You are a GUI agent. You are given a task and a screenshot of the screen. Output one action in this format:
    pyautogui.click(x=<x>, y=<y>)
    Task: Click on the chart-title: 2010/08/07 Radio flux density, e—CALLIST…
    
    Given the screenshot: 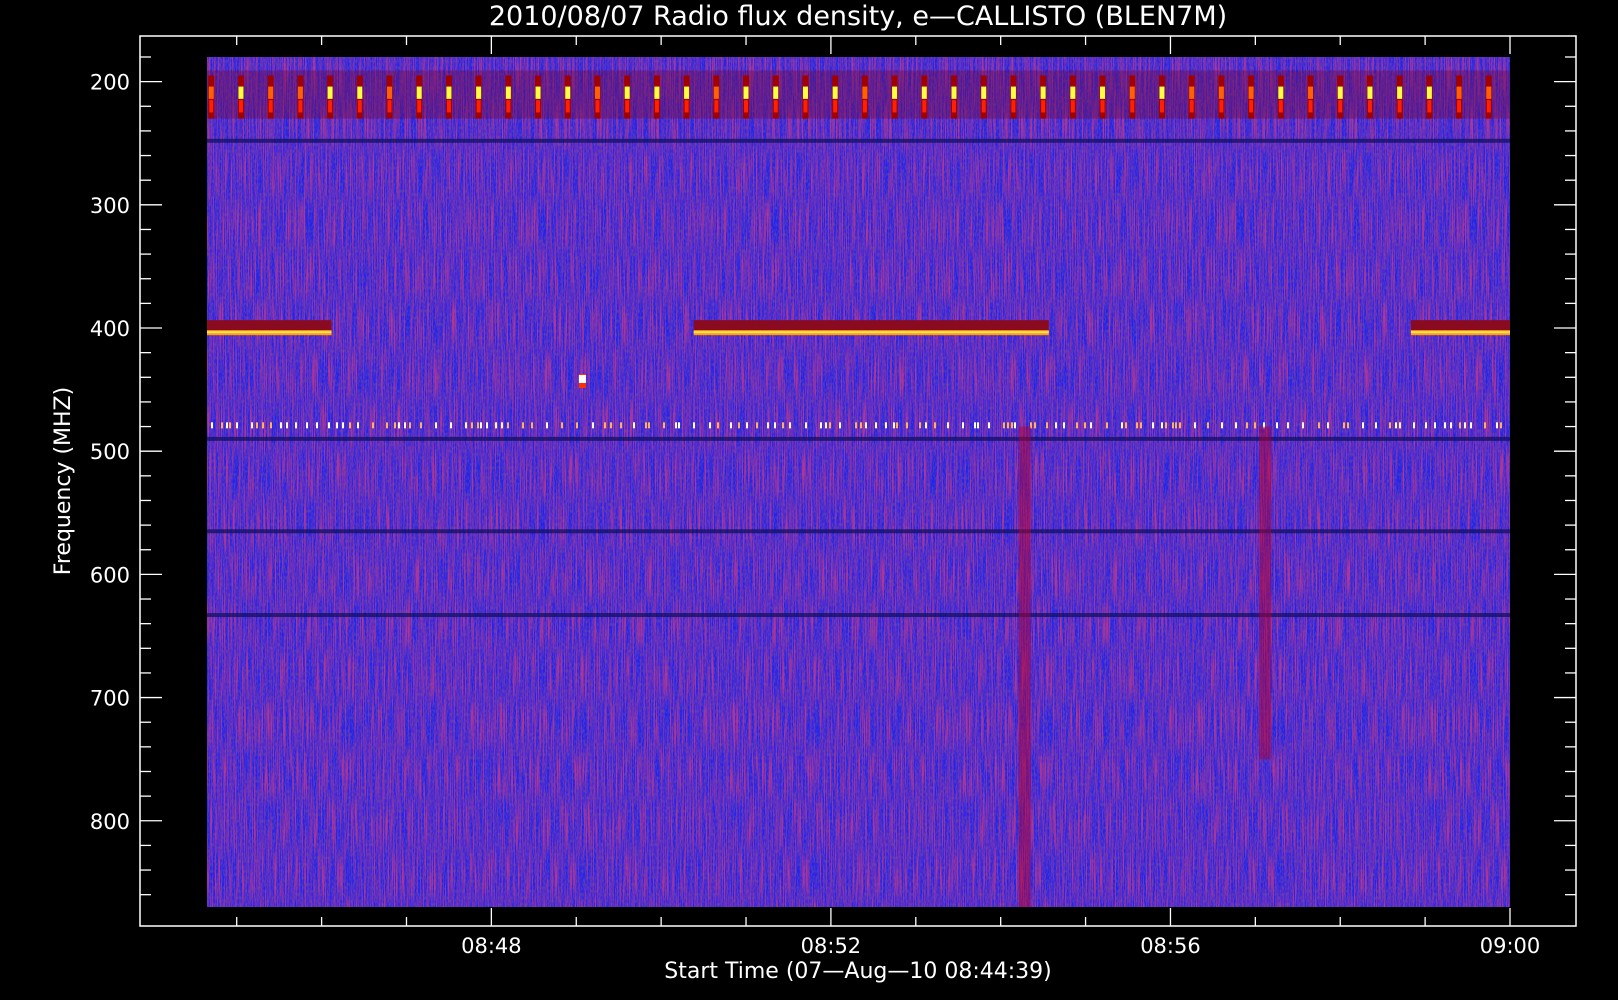 What is the action you would take?
    pyautogui.click(x=858, y=16)
    